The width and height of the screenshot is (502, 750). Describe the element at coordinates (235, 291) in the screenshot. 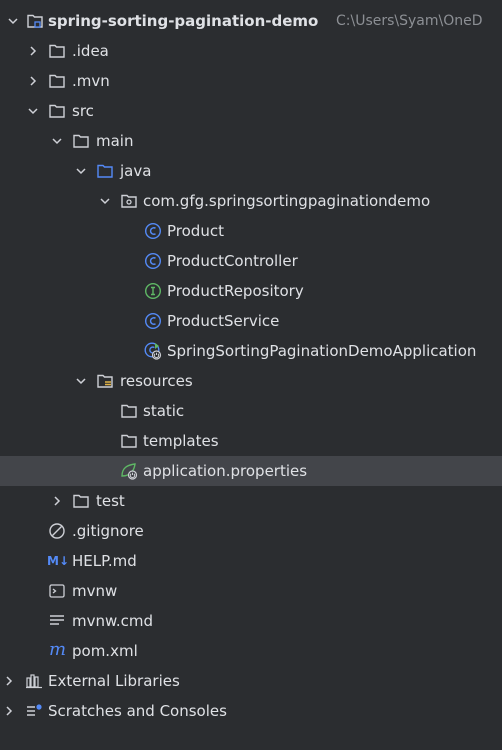

I see `tree-item-label: ProductRepository` at that location.